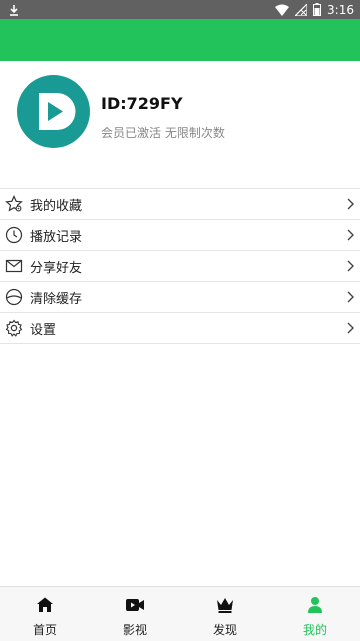  What do you see at coordinates (134, 630) in the screenshot?
I see `nav-label-video: 影视` at bounding box center [134, 630].